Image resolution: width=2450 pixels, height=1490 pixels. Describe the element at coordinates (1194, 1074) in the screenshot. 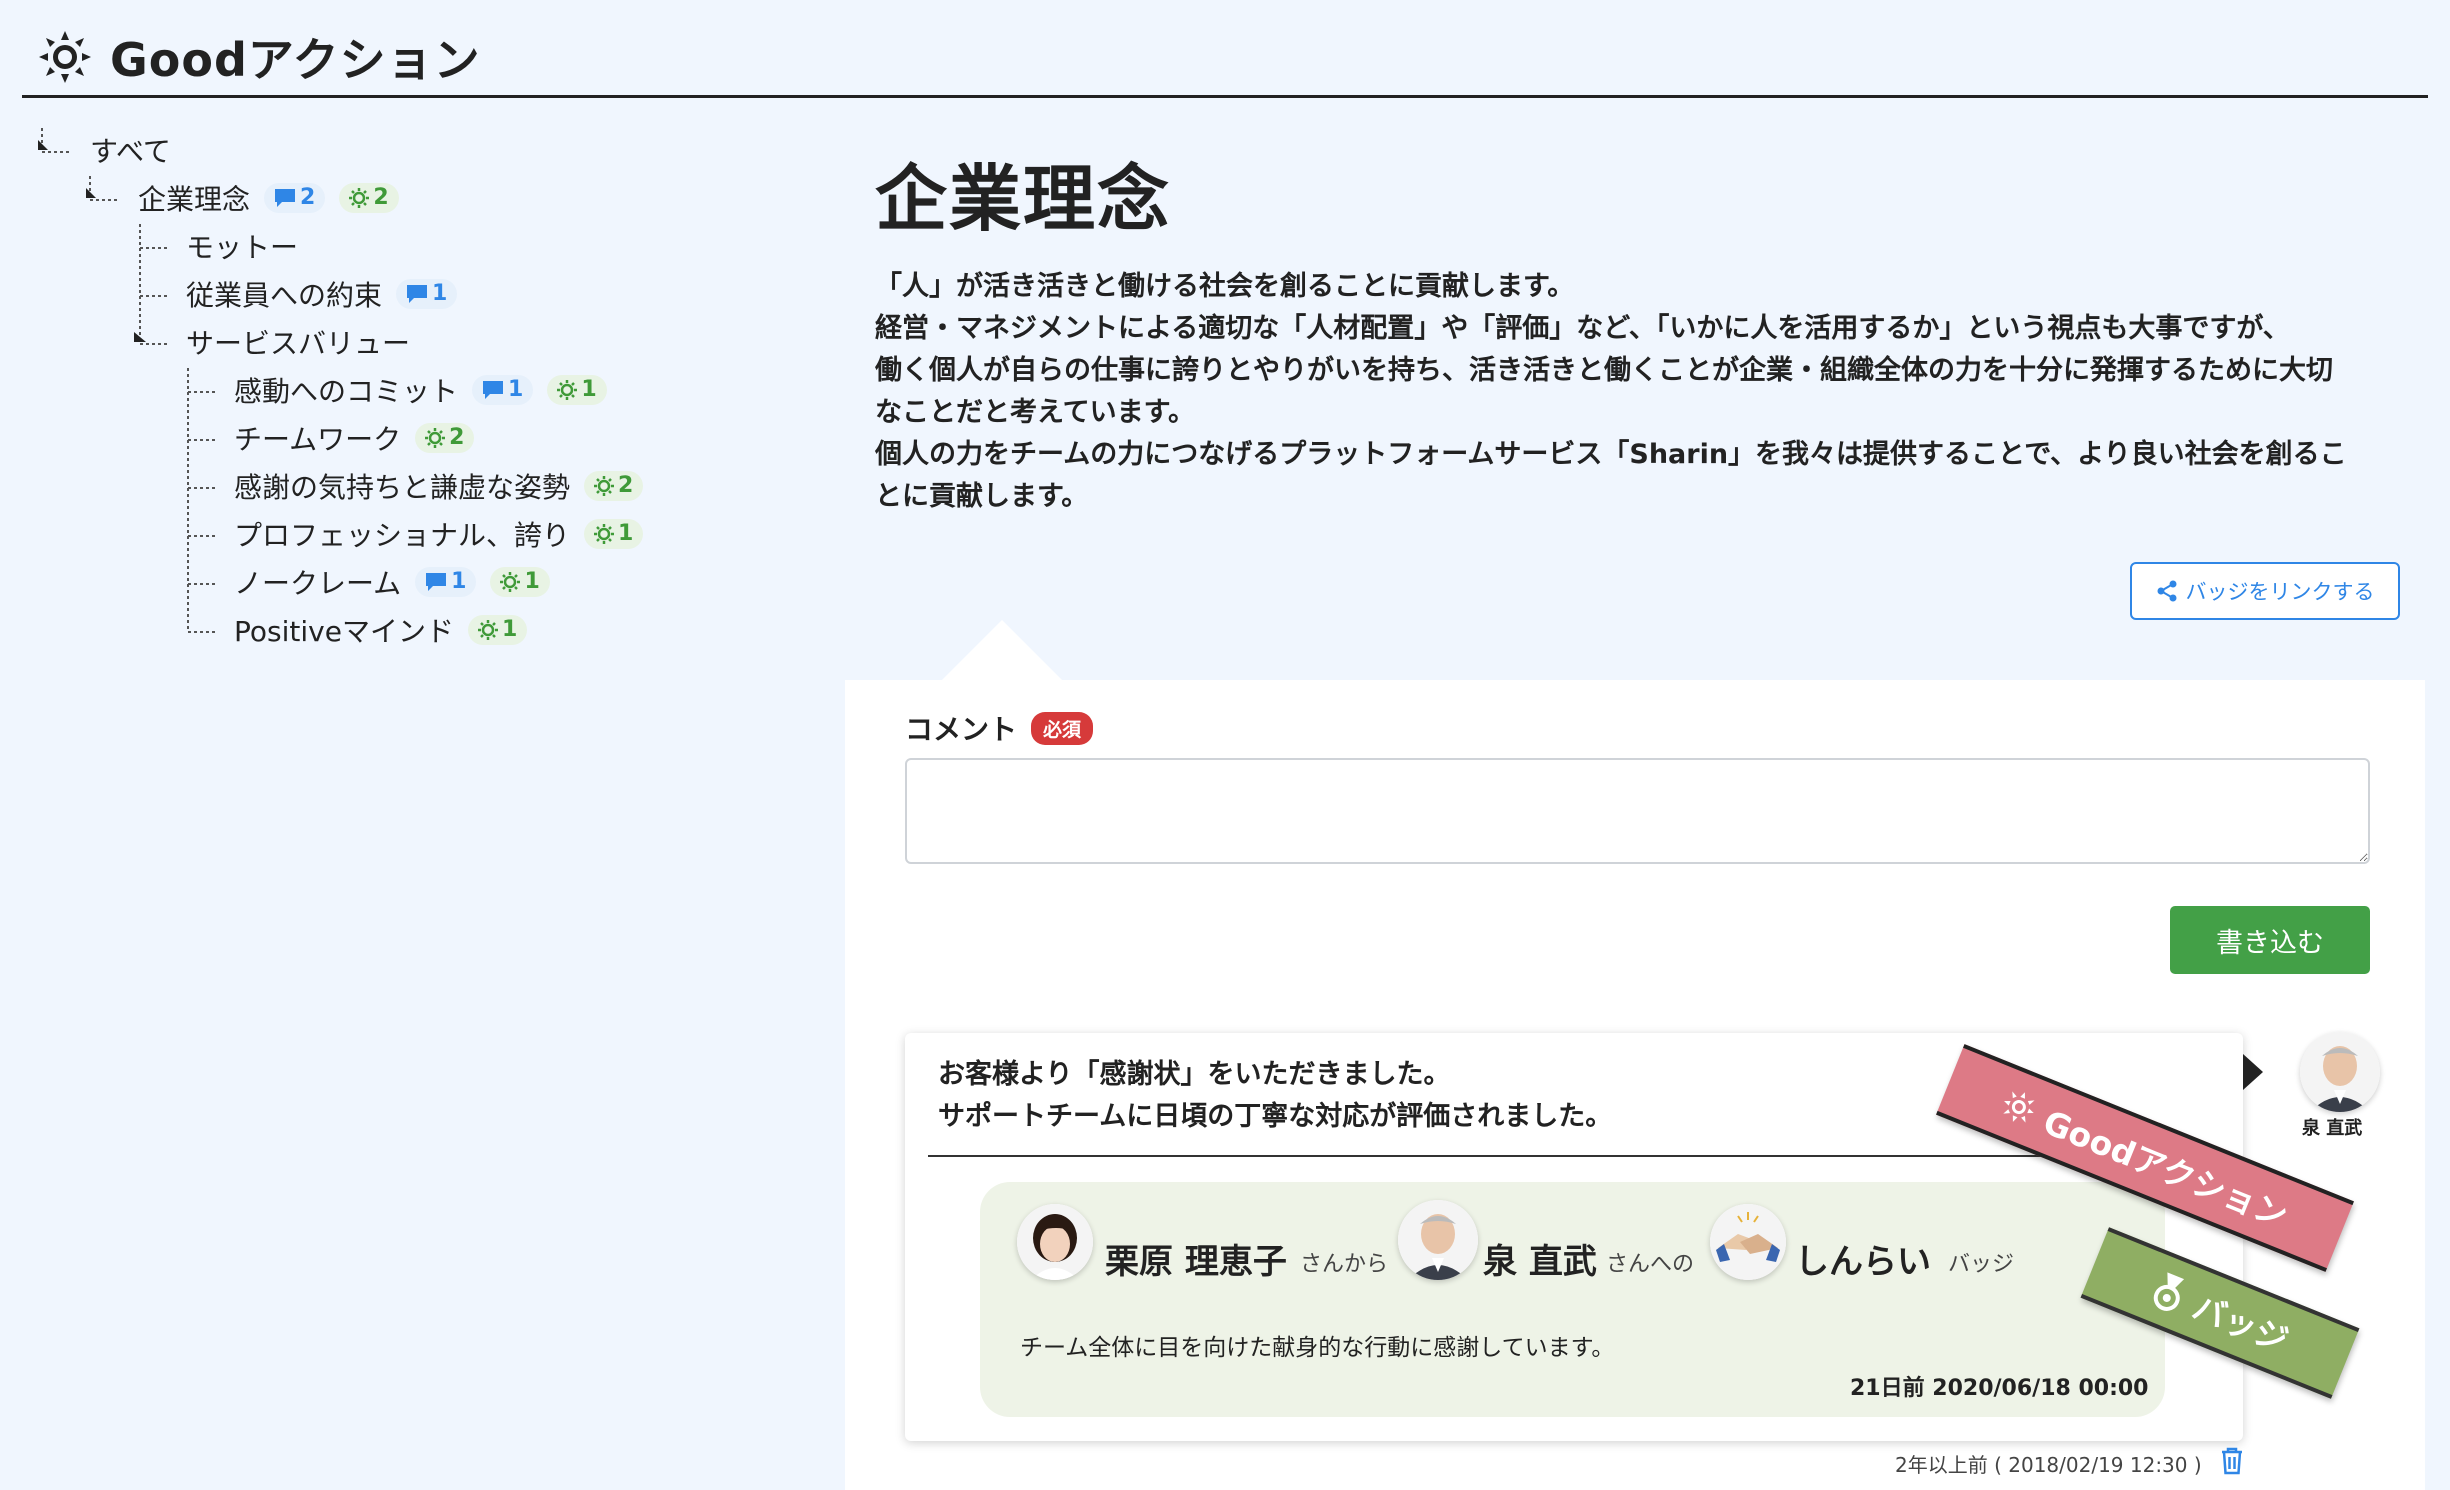

I see `post-text-line: お客様より「感謝状」をいただきました。` at that location.